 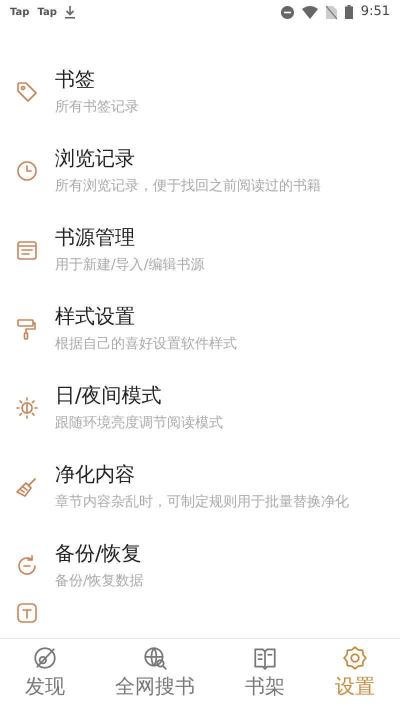 What do you see at coordinates (200, 486) in the screenshot?
I see `menu-item: 净化内容 章节内容杂乱时，可制定规则用于批量替换净化` at bounding box center [200, 486].